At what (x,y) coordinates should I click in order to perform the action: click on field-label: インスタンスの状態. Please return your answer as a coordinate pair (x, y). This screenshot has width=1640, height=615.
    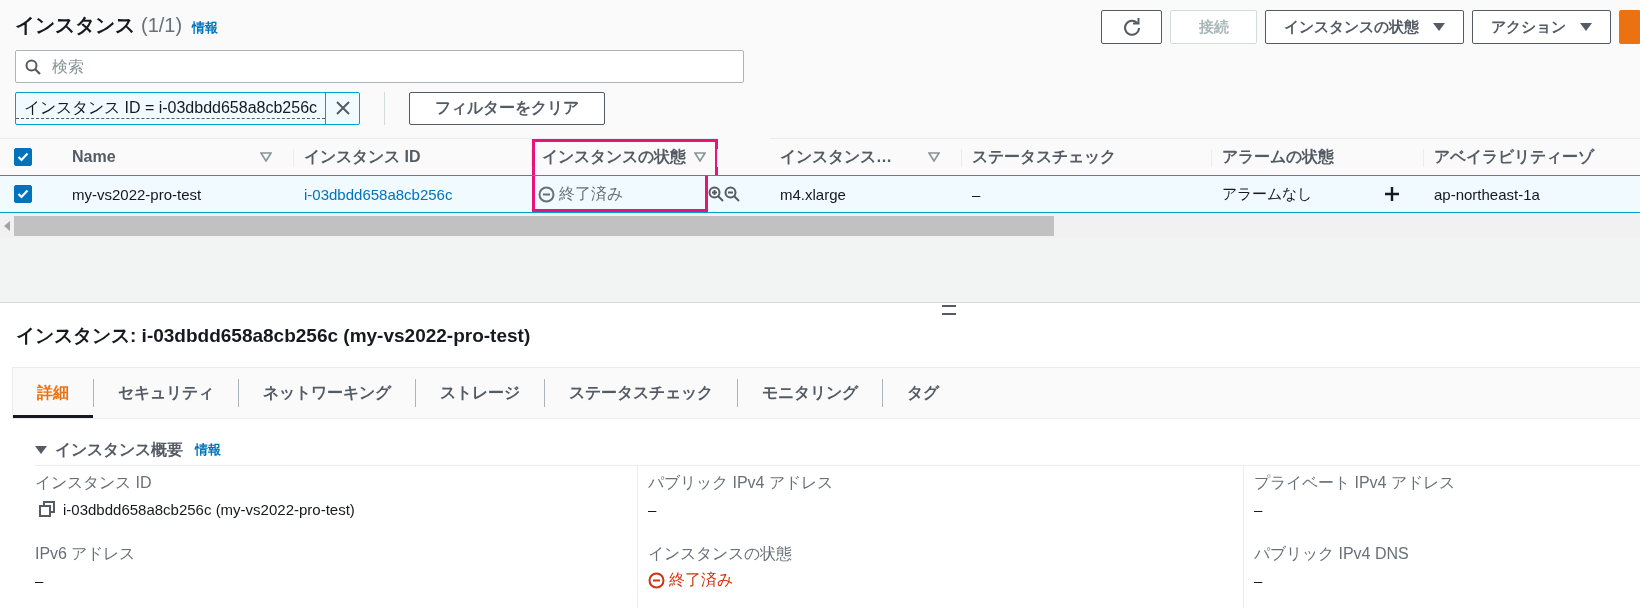
    Looking at the image, I should click on (720, 553).